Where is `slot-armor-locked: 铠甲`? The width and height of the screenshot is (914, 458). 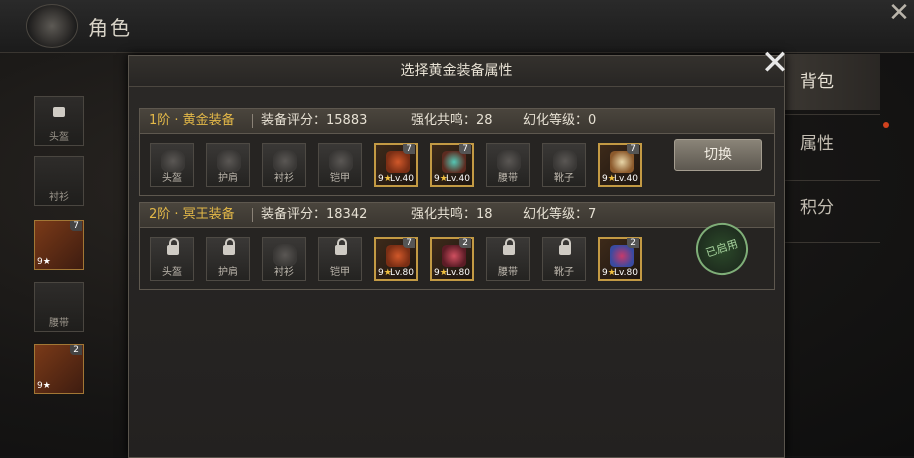 slot-armor-locked: 铠甲 is located at coordinates (340, 259).